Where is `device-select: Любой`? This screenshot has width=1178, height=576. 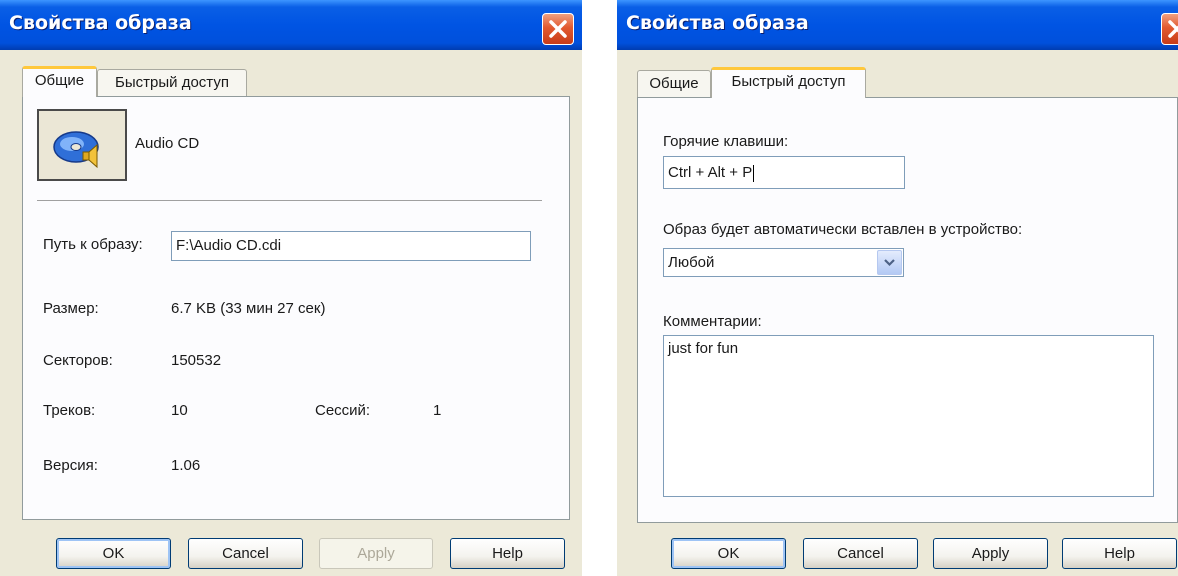
device-select: Любой is located at coordinates (783, 262).